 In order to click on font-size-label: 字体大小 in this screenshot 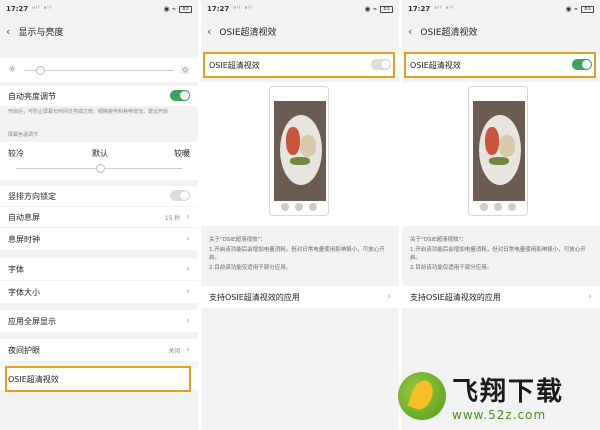, I will do `click(24, 292)`.